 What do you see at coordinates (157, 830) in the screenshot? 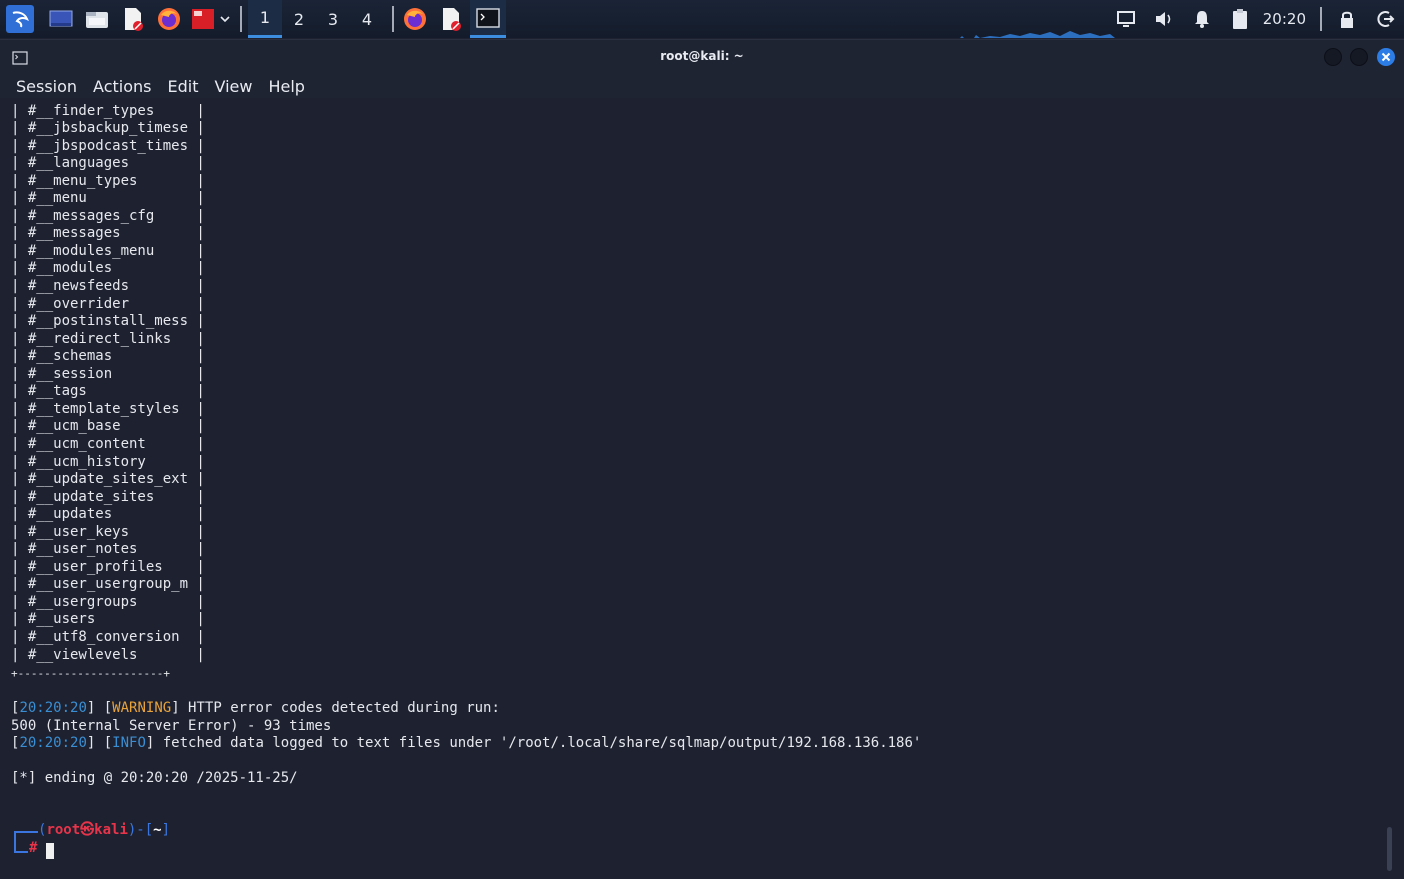
I see `prompt-path: ~` at bounding box center [157, 830].